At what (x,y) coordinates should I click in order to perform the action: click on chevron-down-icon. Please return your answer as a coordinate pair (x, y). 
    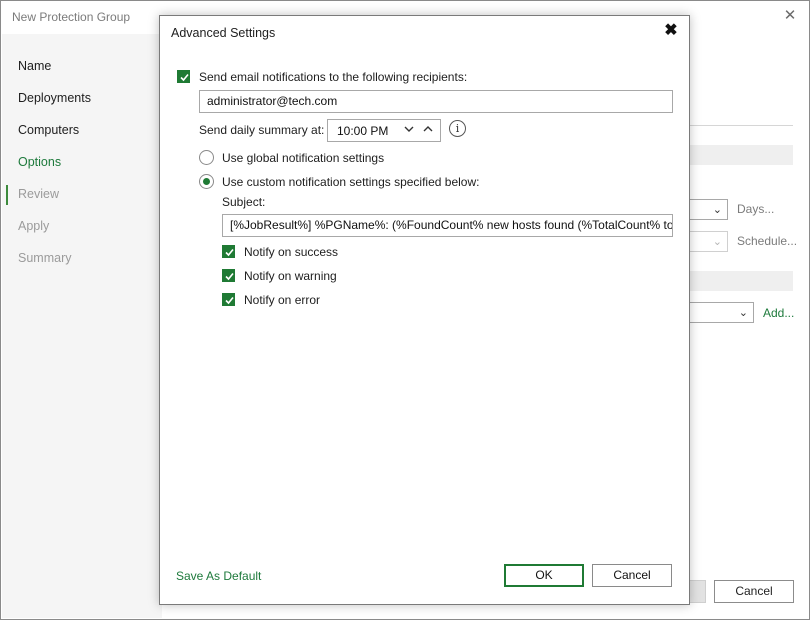
    Looking at the image, I should click on (410, 130).